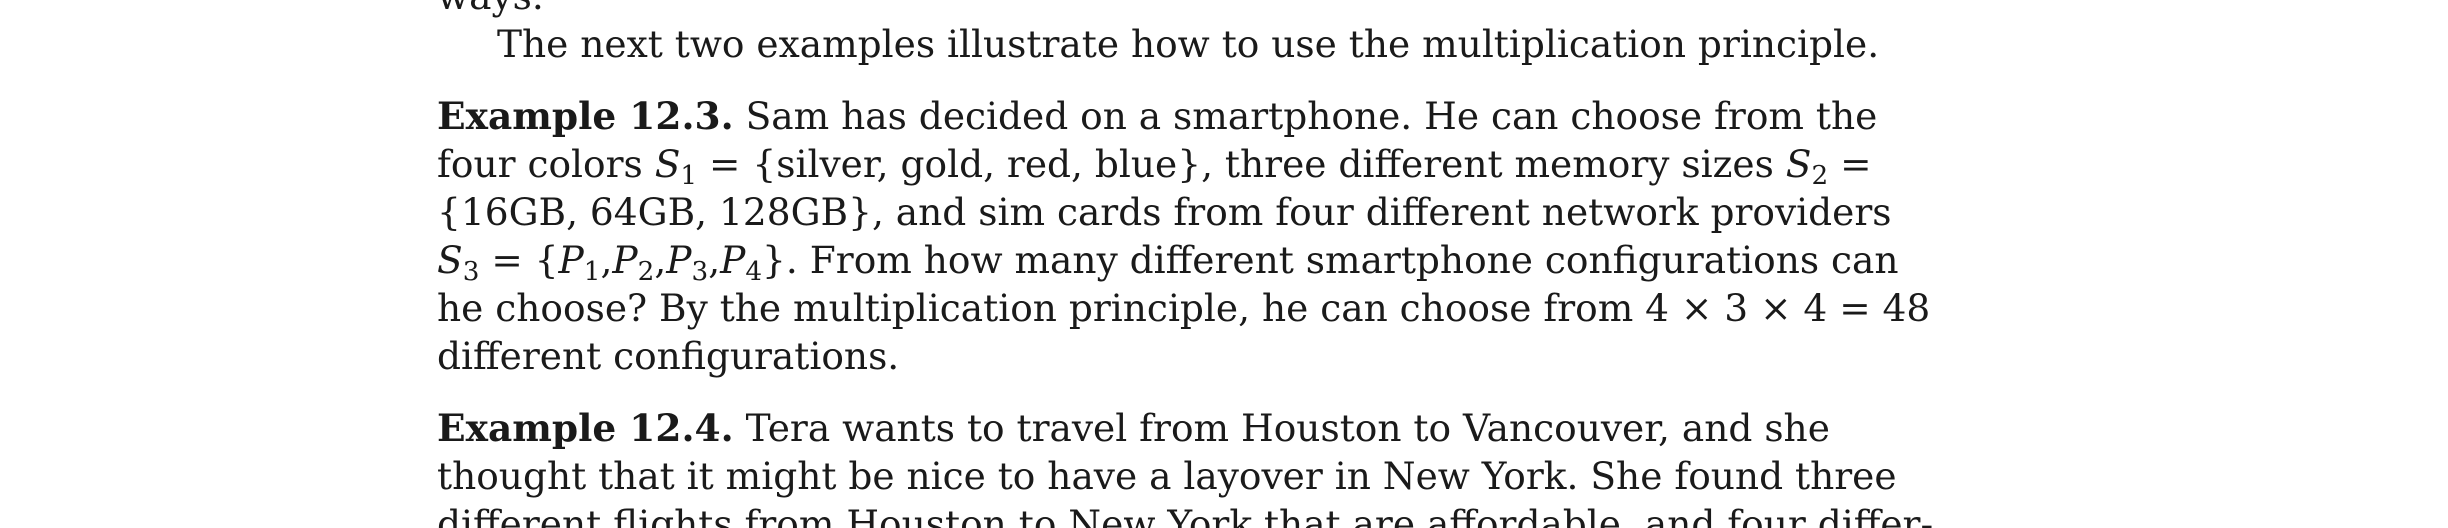  I want to click on previous-text-fragment: ways., so click(1117, 10).